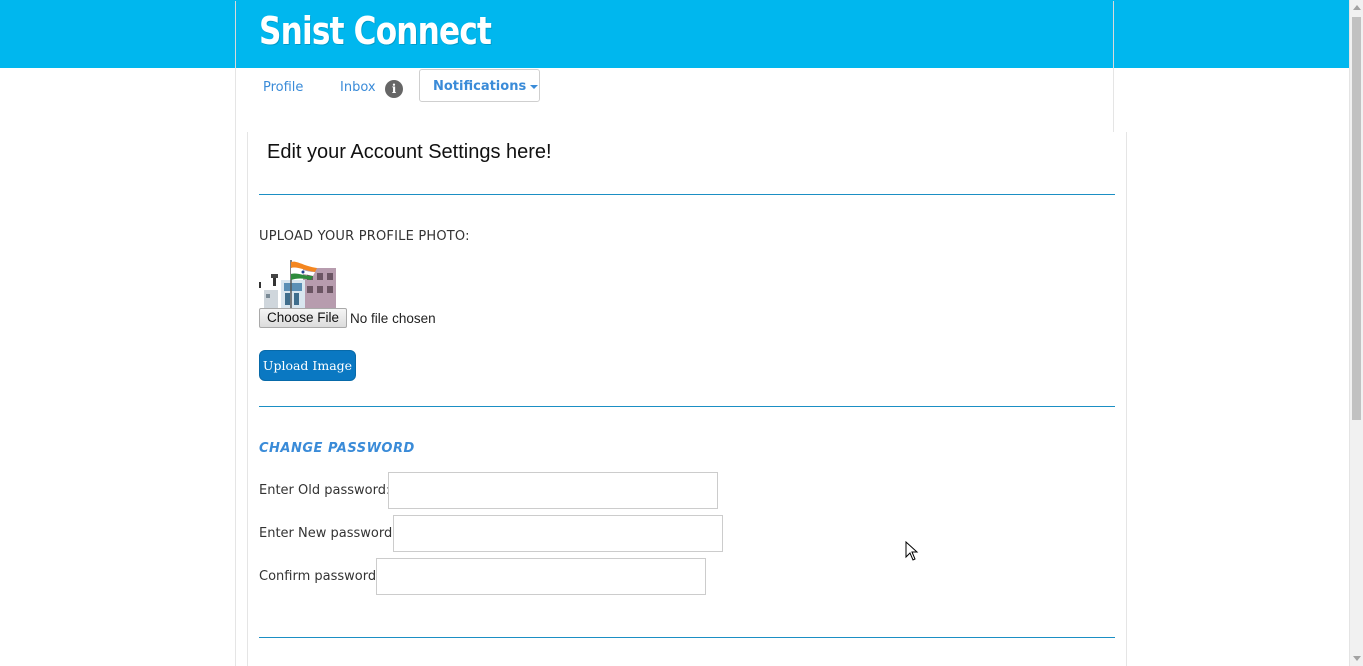  What do you see at coordinates (553, 490) in the screenshot?
I see `old-password-input` at bounding box center [553, 490].